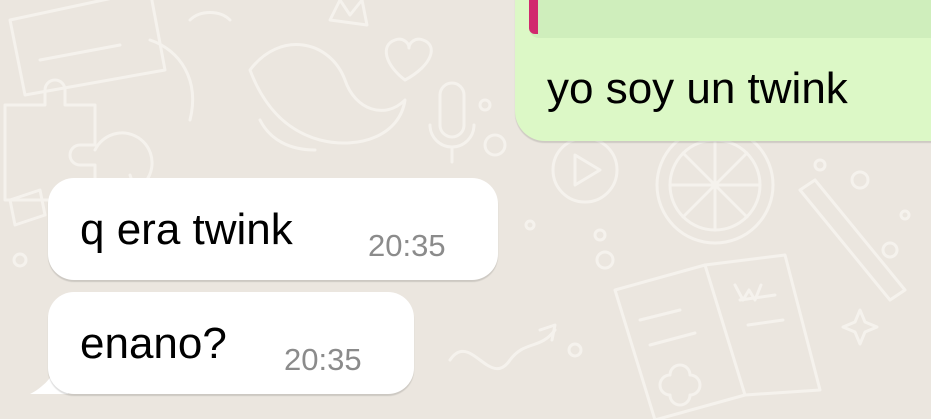  What do you see at coordinates (186, 229) in the screenshot?
I see `incoming-message-text: q era twink` at bounding box center [186, 229].